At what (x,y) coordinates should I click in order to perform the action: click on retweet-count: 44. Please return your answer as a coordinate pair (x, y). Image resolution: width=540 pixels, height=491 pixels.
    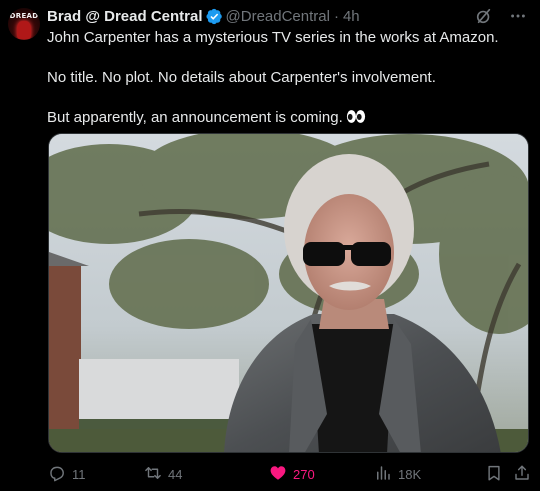
    Looking at the image, I should click on (175, 474).